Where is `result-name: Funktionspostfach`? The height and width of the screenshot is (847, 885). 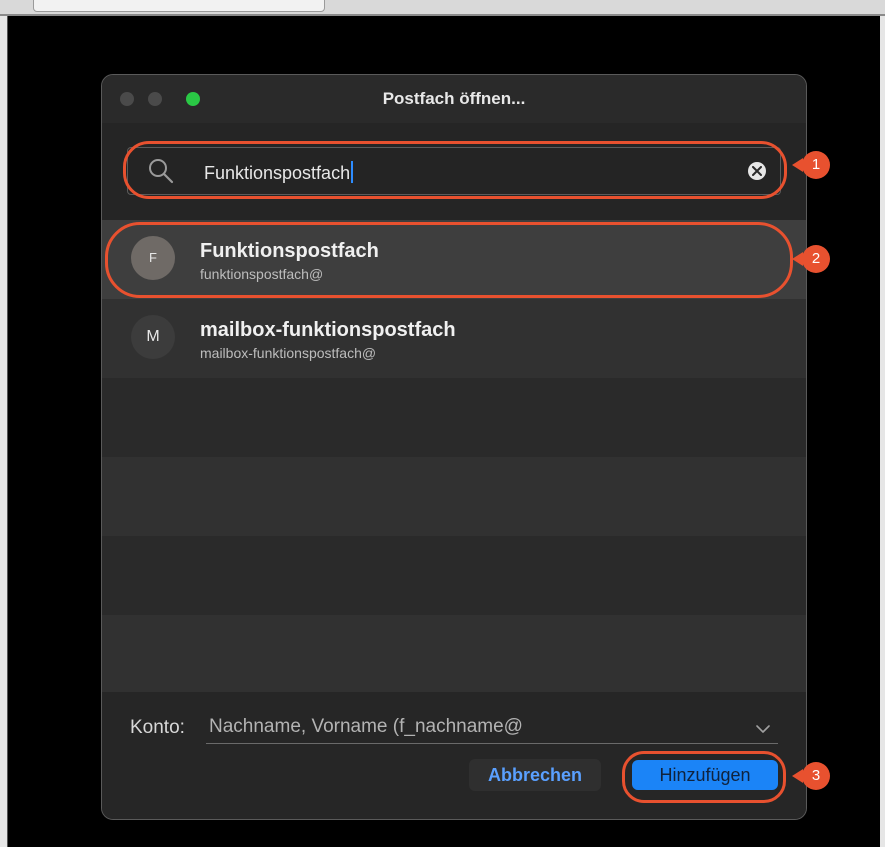
result-name: Funktionspostfach is located at coordinates (289, 251).